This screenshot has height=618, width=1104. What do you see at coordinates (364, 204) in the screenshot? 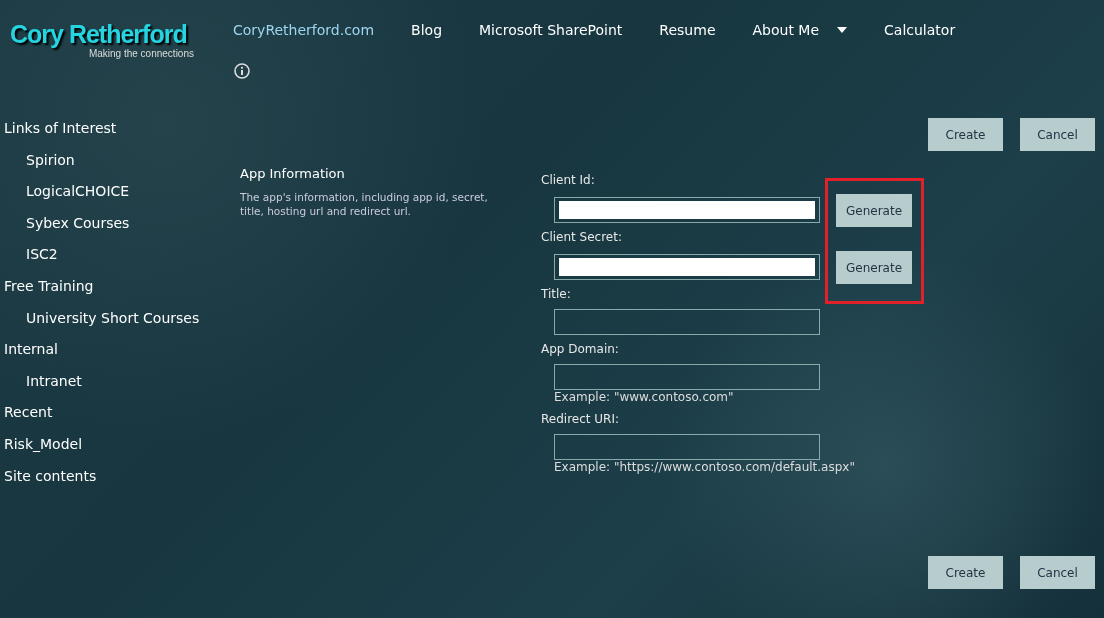
I see `section-description: The app's information, including app id, secret, title, hosting url and redirect url.` at bounding box center [364, 204].